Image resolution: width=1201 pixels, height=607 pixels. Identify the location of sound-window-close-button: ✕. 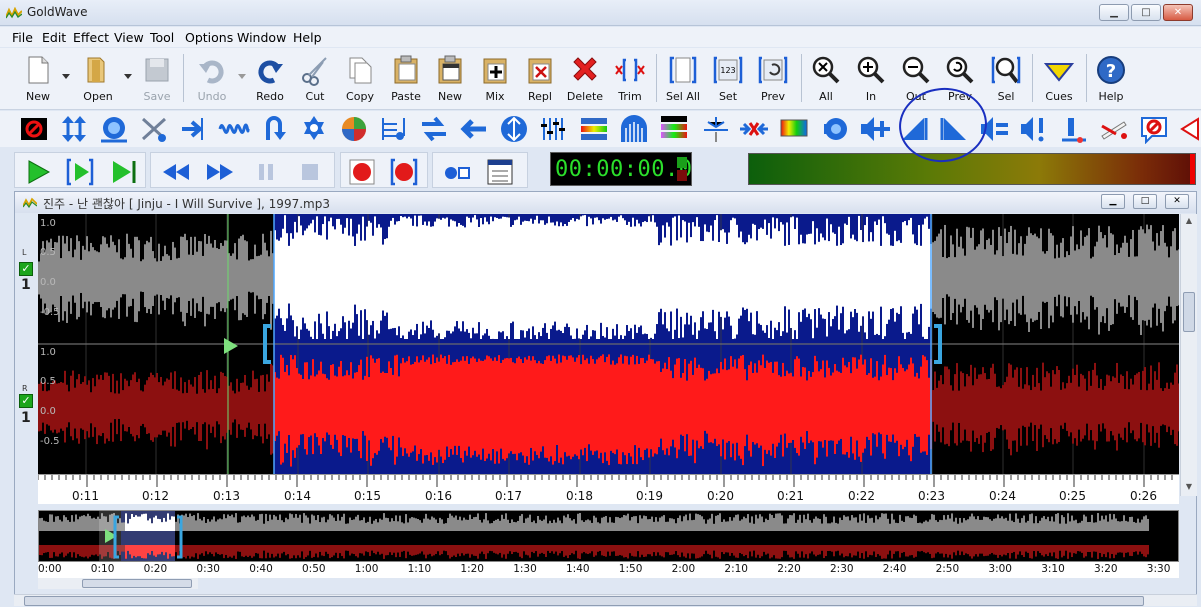
(1177, 201).